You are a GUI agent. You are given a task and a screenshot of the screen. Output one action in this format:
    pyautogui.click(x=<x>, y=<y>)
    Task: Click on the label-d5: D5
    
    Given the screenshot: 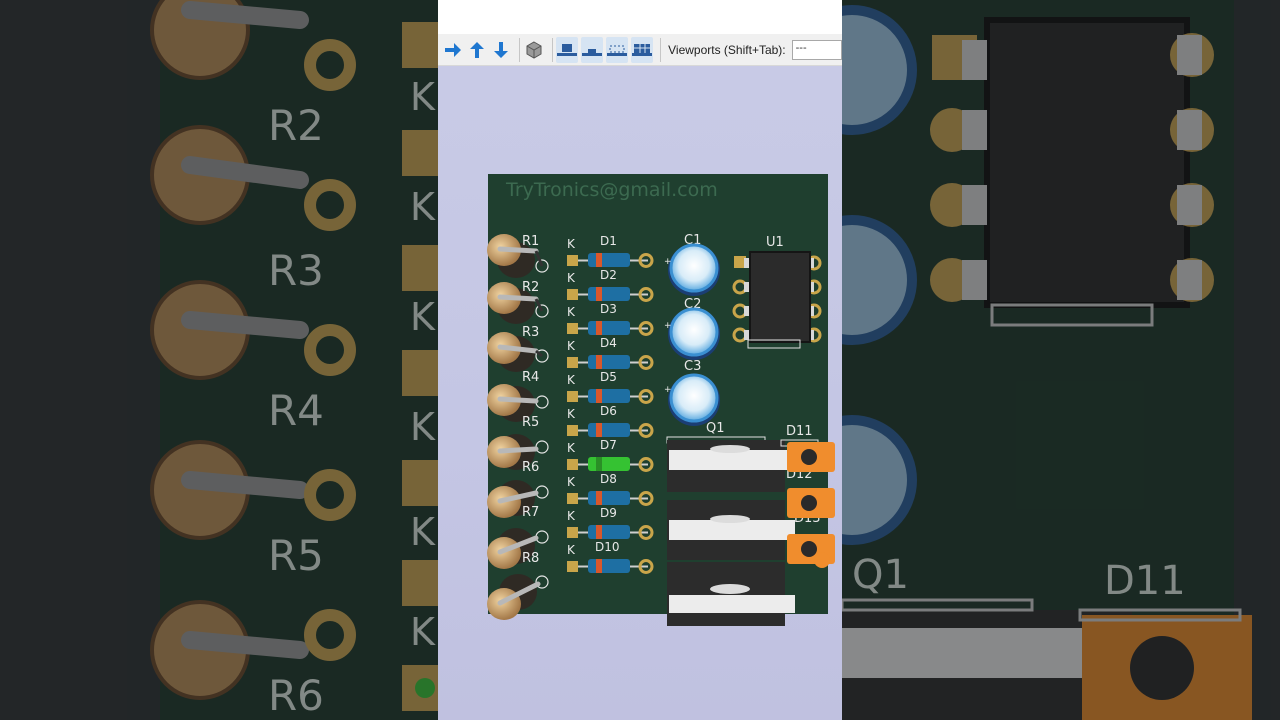 What is the action you would take?
    pyautogui.click(x=608, y=377)
    